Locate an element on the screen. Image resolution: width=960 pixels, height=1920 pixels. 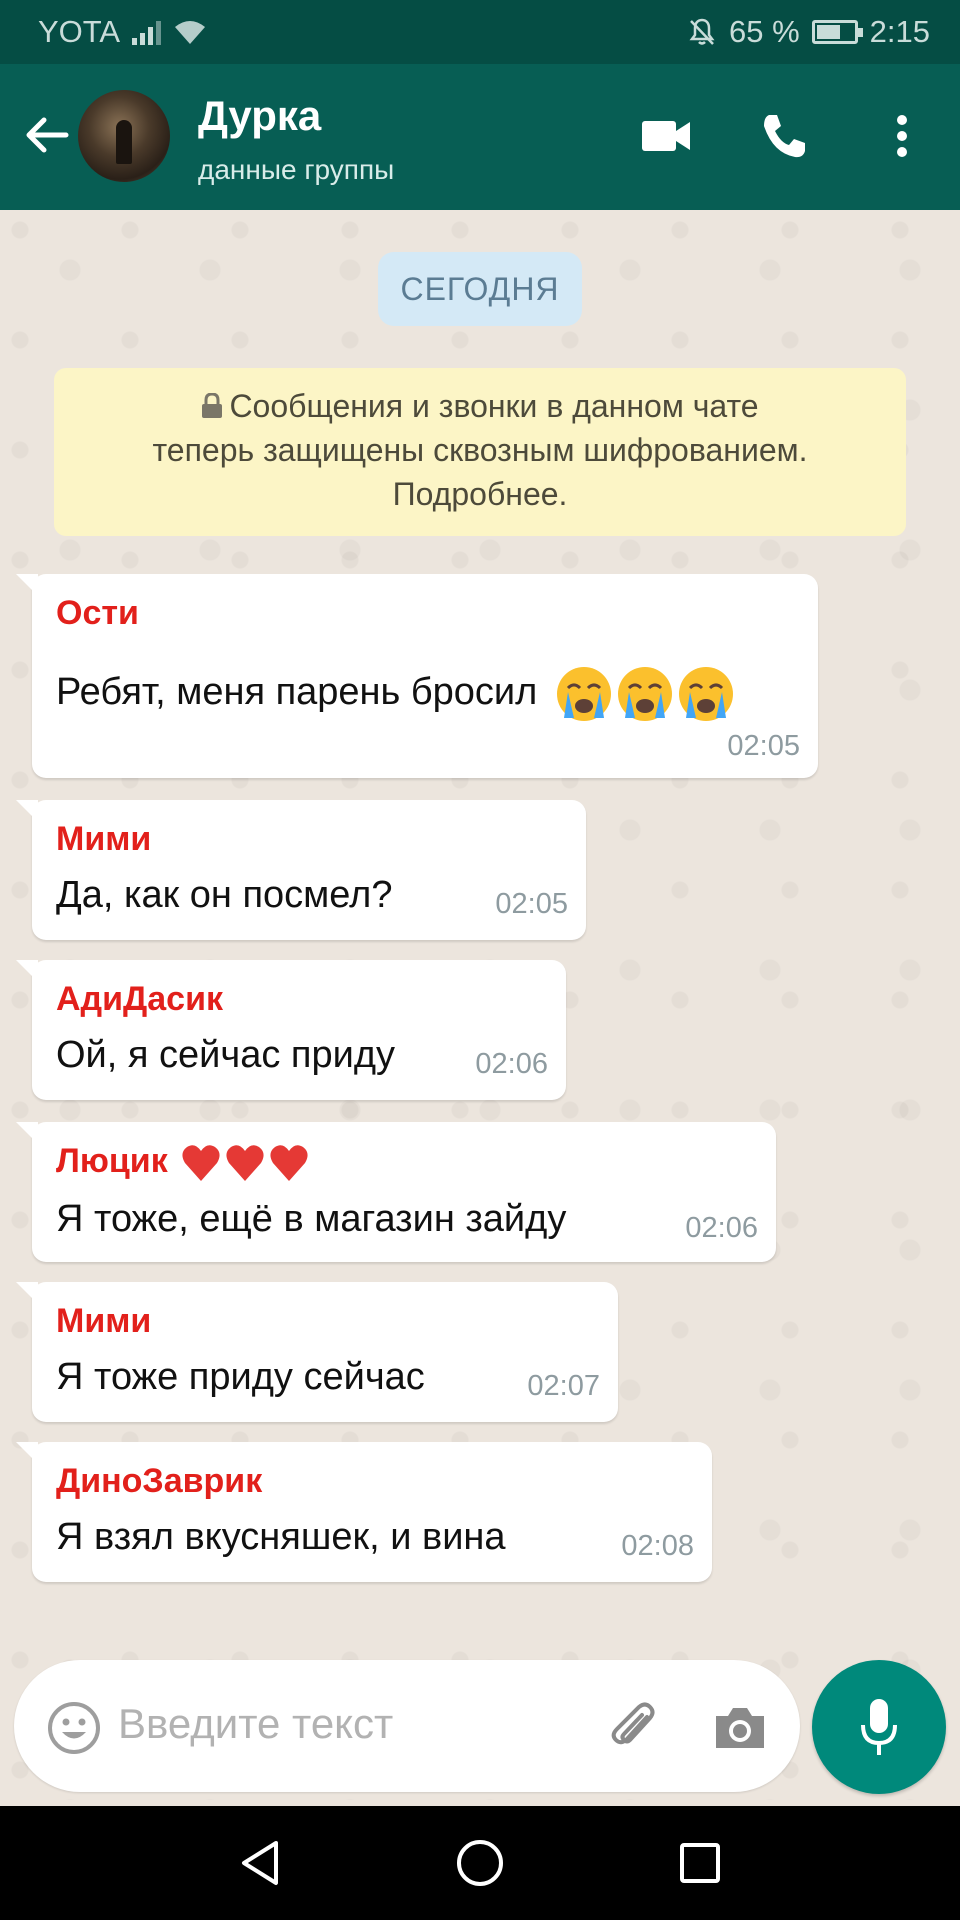
mic-button is located at coordinates (879, 1727).